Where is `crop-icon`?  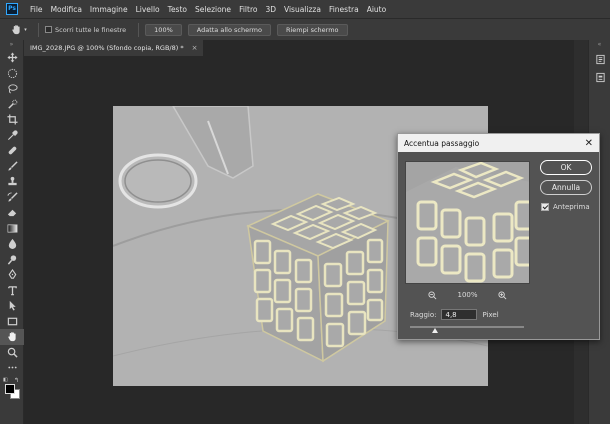
crop-icon is located at coordinates (12, 119).